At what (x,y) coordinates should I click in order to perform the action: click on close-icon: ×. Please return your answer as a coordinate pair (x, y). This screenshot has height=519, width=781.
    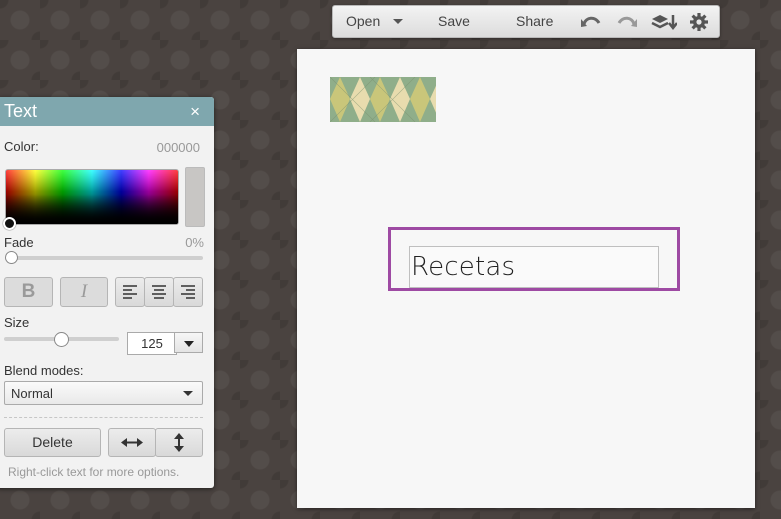
    Looking at the image, I should click on (195, 112).